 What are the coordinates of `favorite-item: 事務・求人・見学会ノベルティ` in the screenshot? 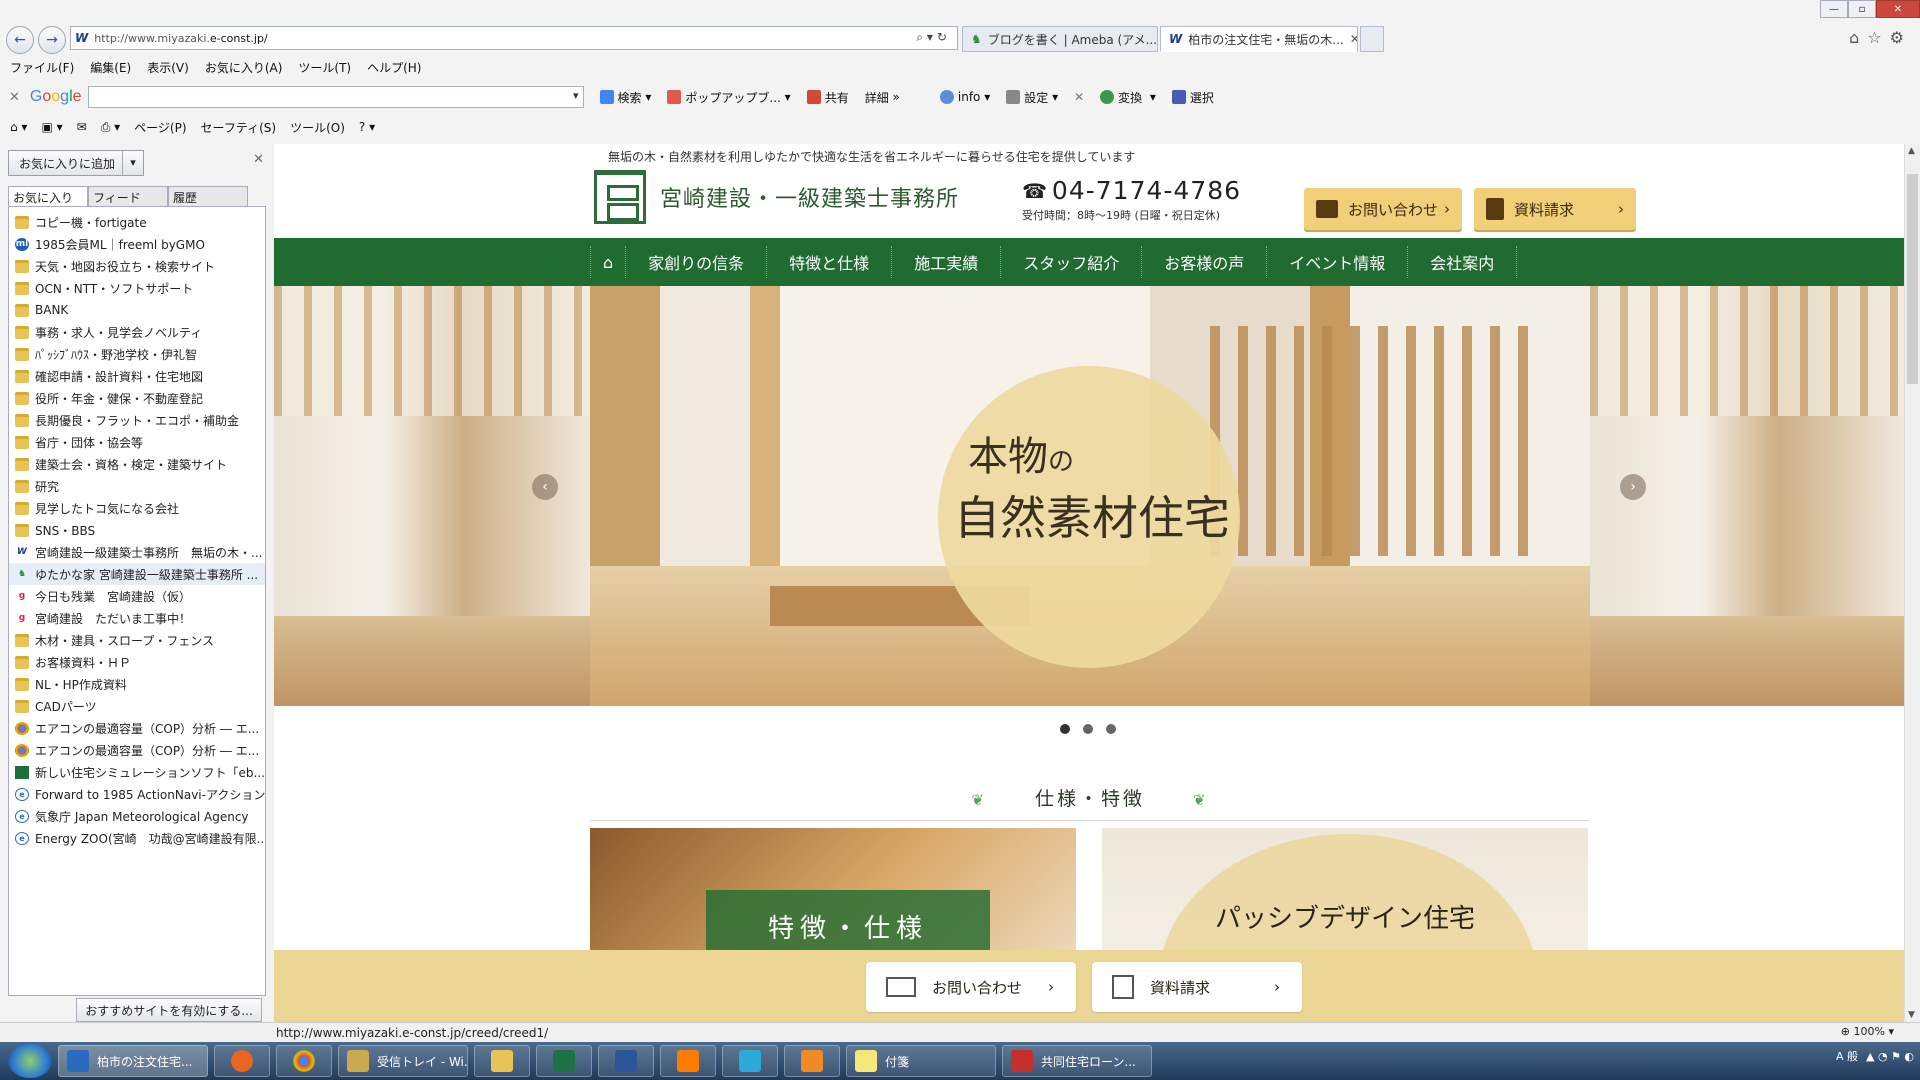 It's located at (137, 332).